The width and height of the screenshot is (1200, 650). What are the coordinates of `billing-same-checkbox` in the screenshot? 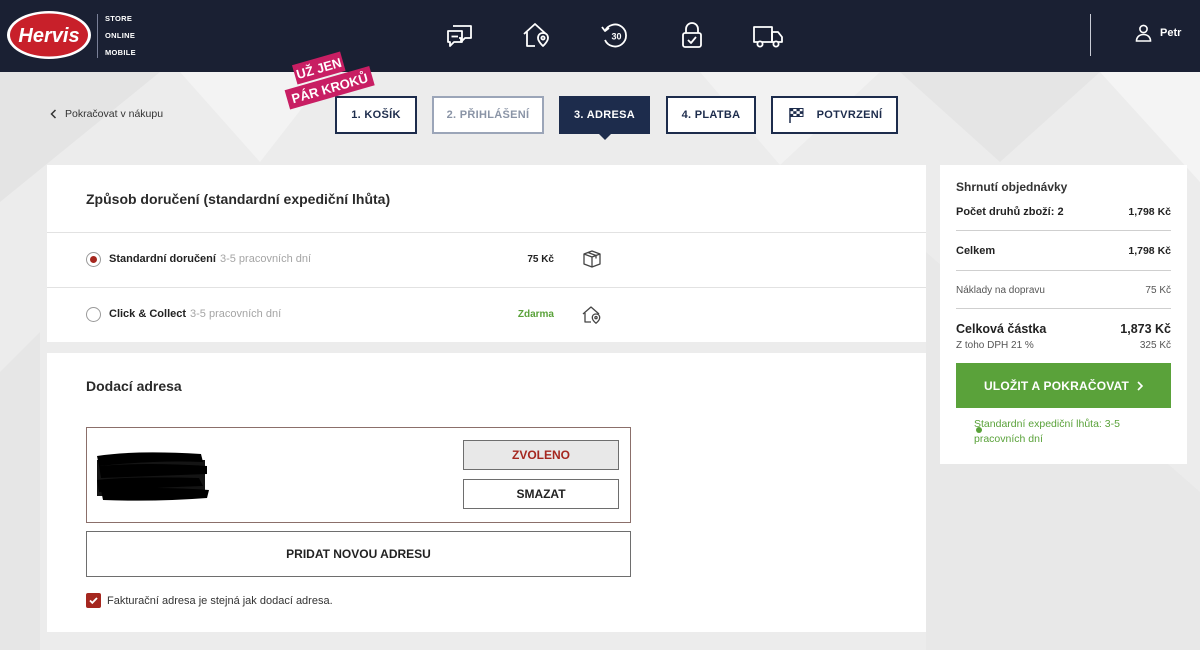 It's located at (93, 600).